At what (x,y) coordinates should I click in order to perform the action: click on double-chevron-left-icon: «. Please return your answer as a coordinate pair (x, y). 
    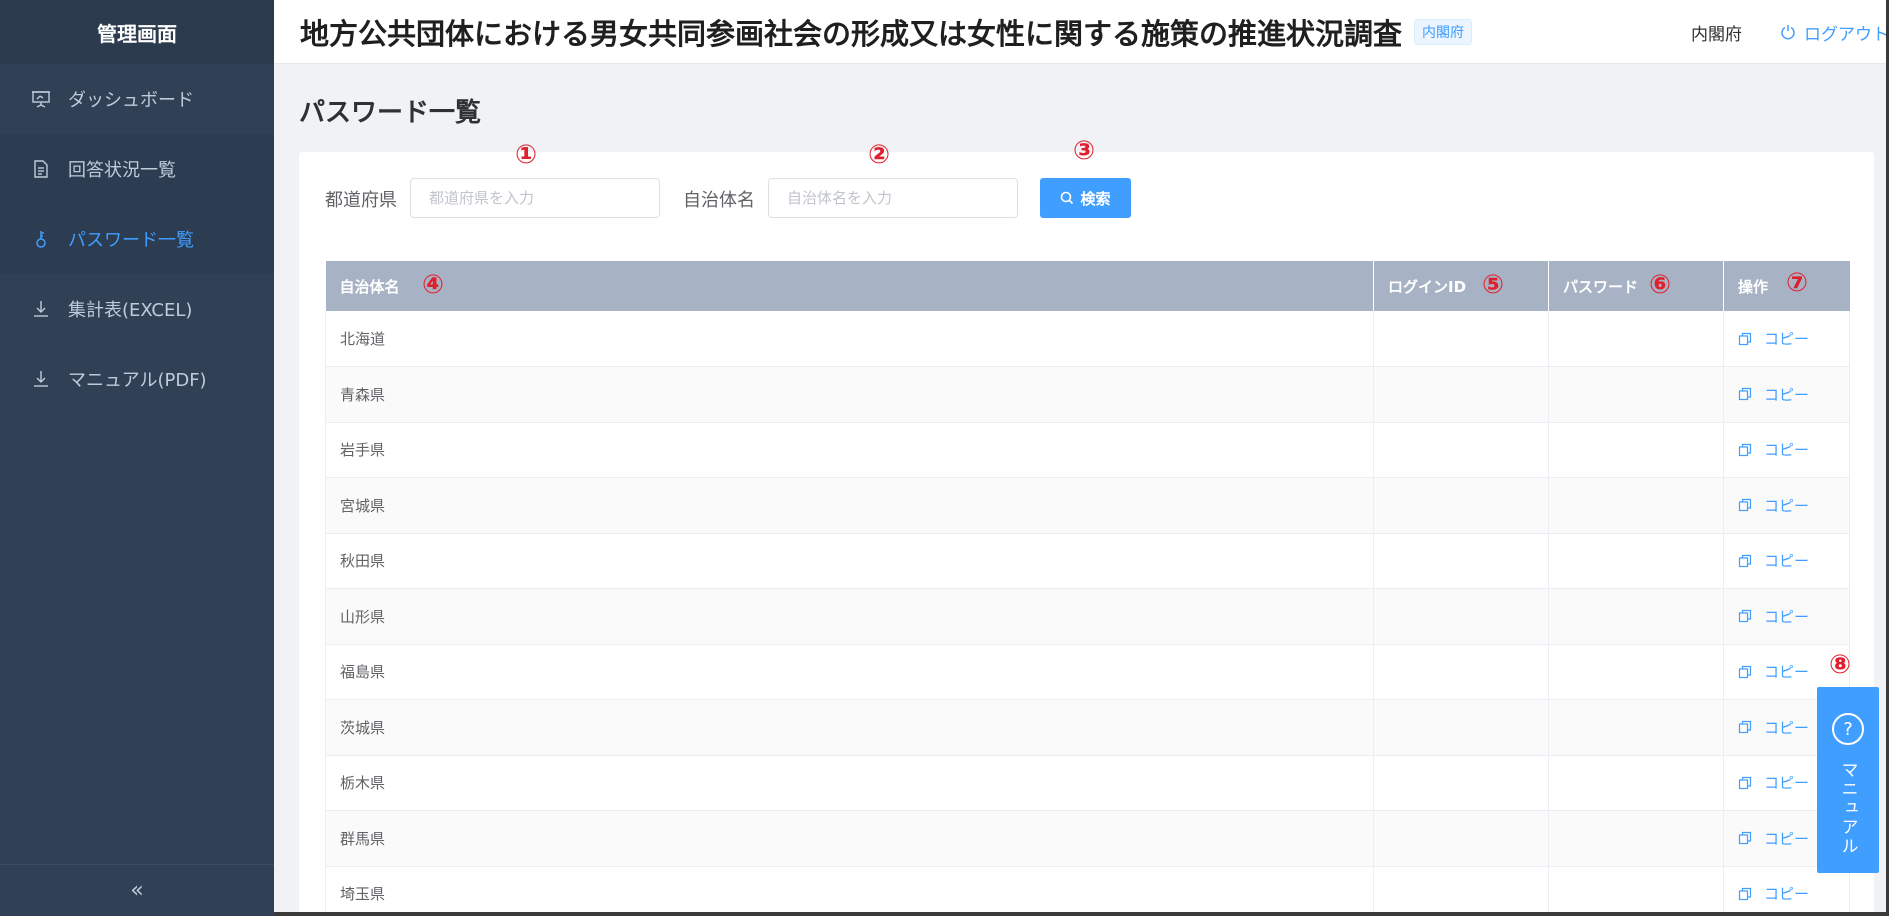
    Looking at the image, I should click on (137, 890).